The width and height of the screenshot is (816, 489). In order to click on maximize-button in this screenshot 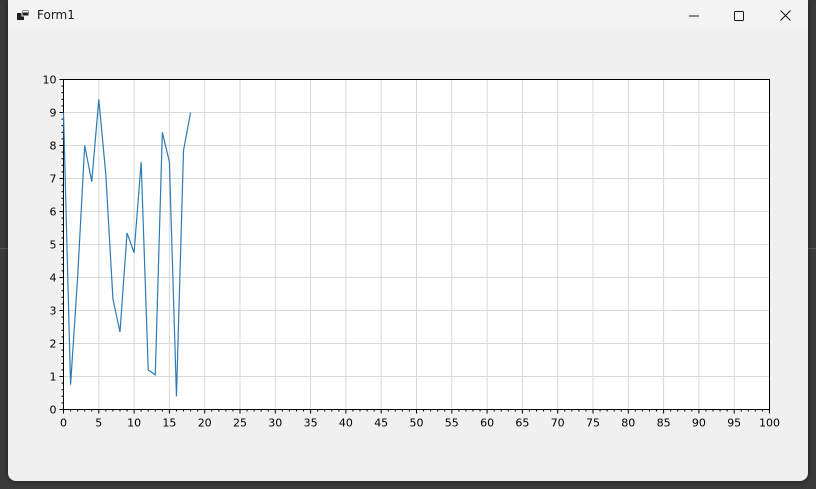, I will do `click(739, 15)`.